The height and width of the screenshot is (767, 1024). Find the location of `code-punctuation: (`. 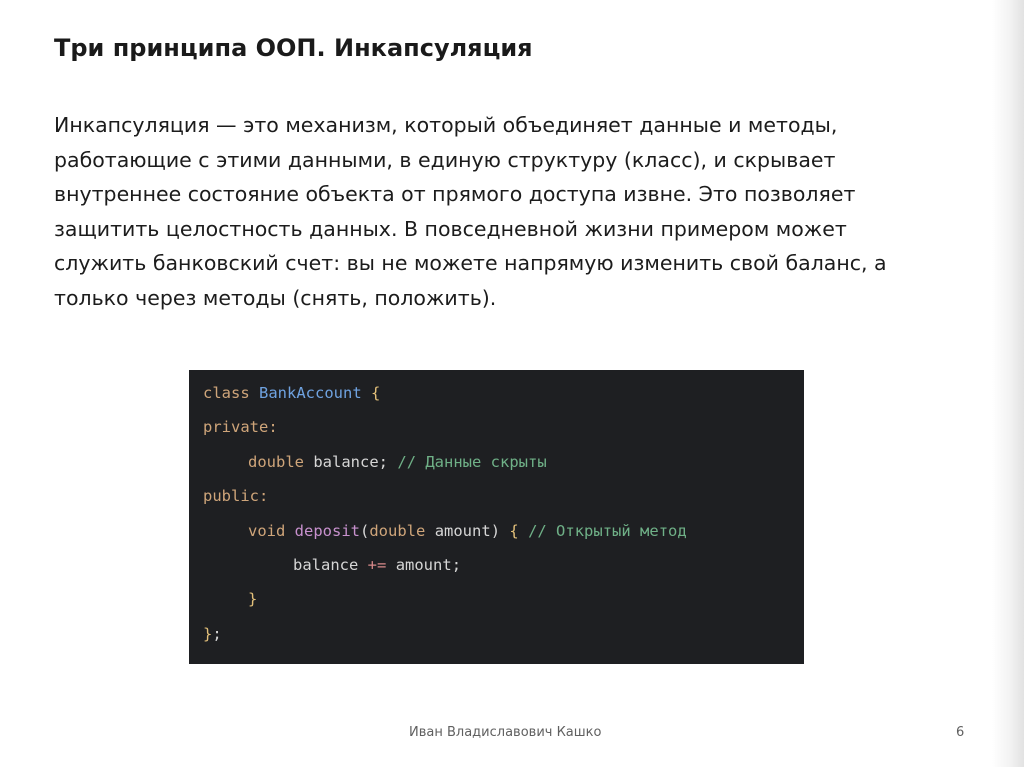

code-punctuation: ( is located at coordinates (365, 530).